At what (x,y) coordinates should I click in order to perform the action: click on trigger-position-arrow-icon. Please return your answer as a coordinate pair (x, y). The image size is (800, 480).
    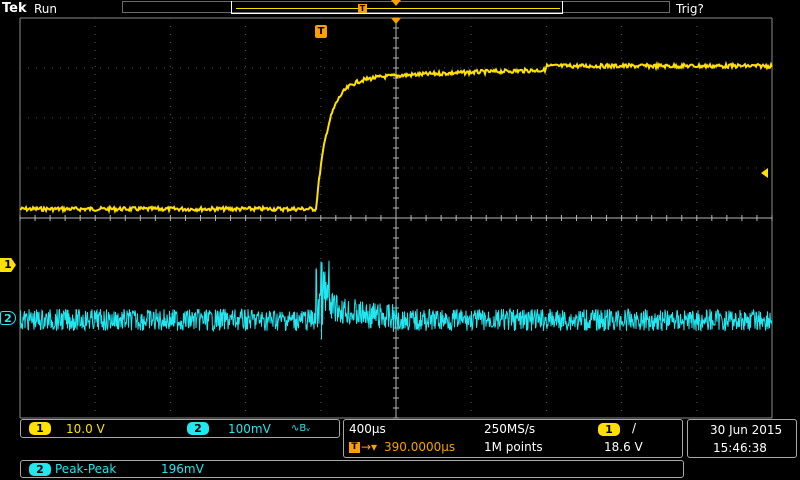
    Looking at the image, I should click on (396, 21).